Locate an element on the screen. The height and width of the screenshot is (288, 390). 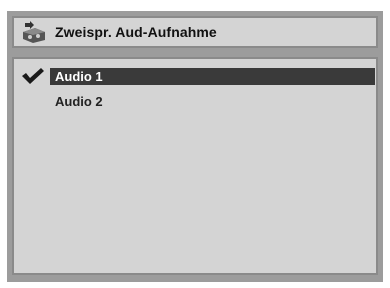
audio-2-label: Audio 2 is located at coordinates (79, 101).